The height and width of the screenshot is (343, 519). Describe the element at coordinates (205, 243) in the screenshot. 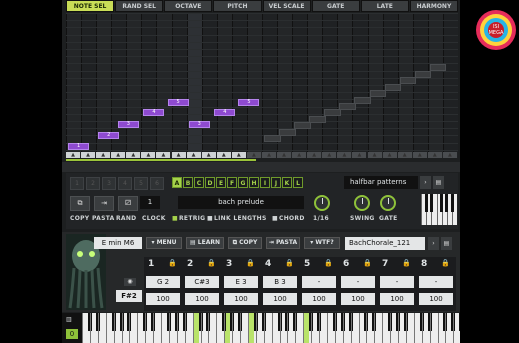

I see `learn-button: ▤ LEARN` at that location.